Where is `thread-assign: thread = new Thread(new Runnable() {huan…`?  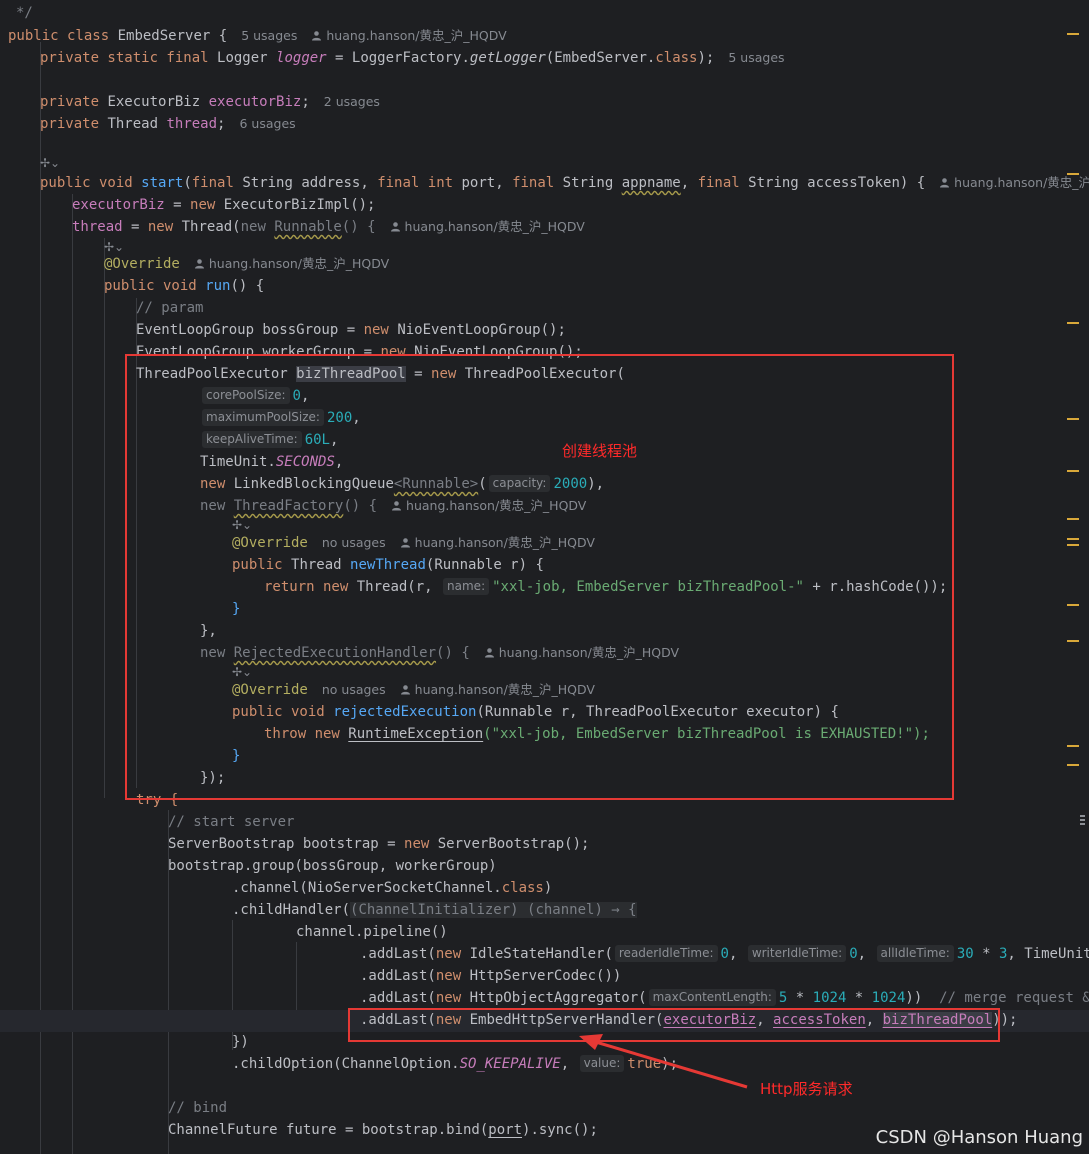 thread-assign: thread = new Thread(new Runnable() {huan… is located at coordinates (328, 227).